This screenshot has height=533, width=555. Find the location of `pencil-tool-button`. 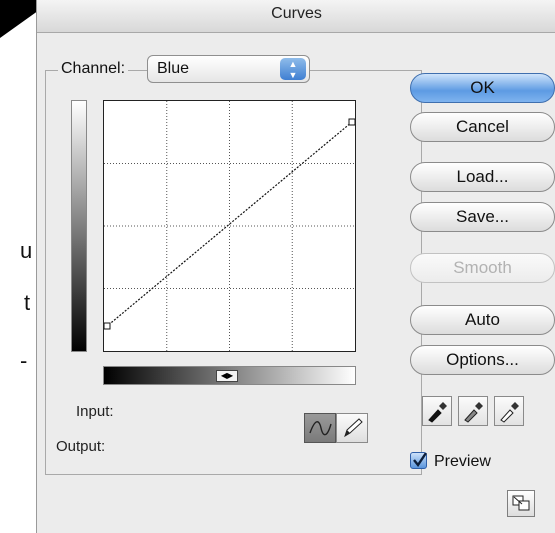

pencil-tool-button is located at coordinates (352, 428).